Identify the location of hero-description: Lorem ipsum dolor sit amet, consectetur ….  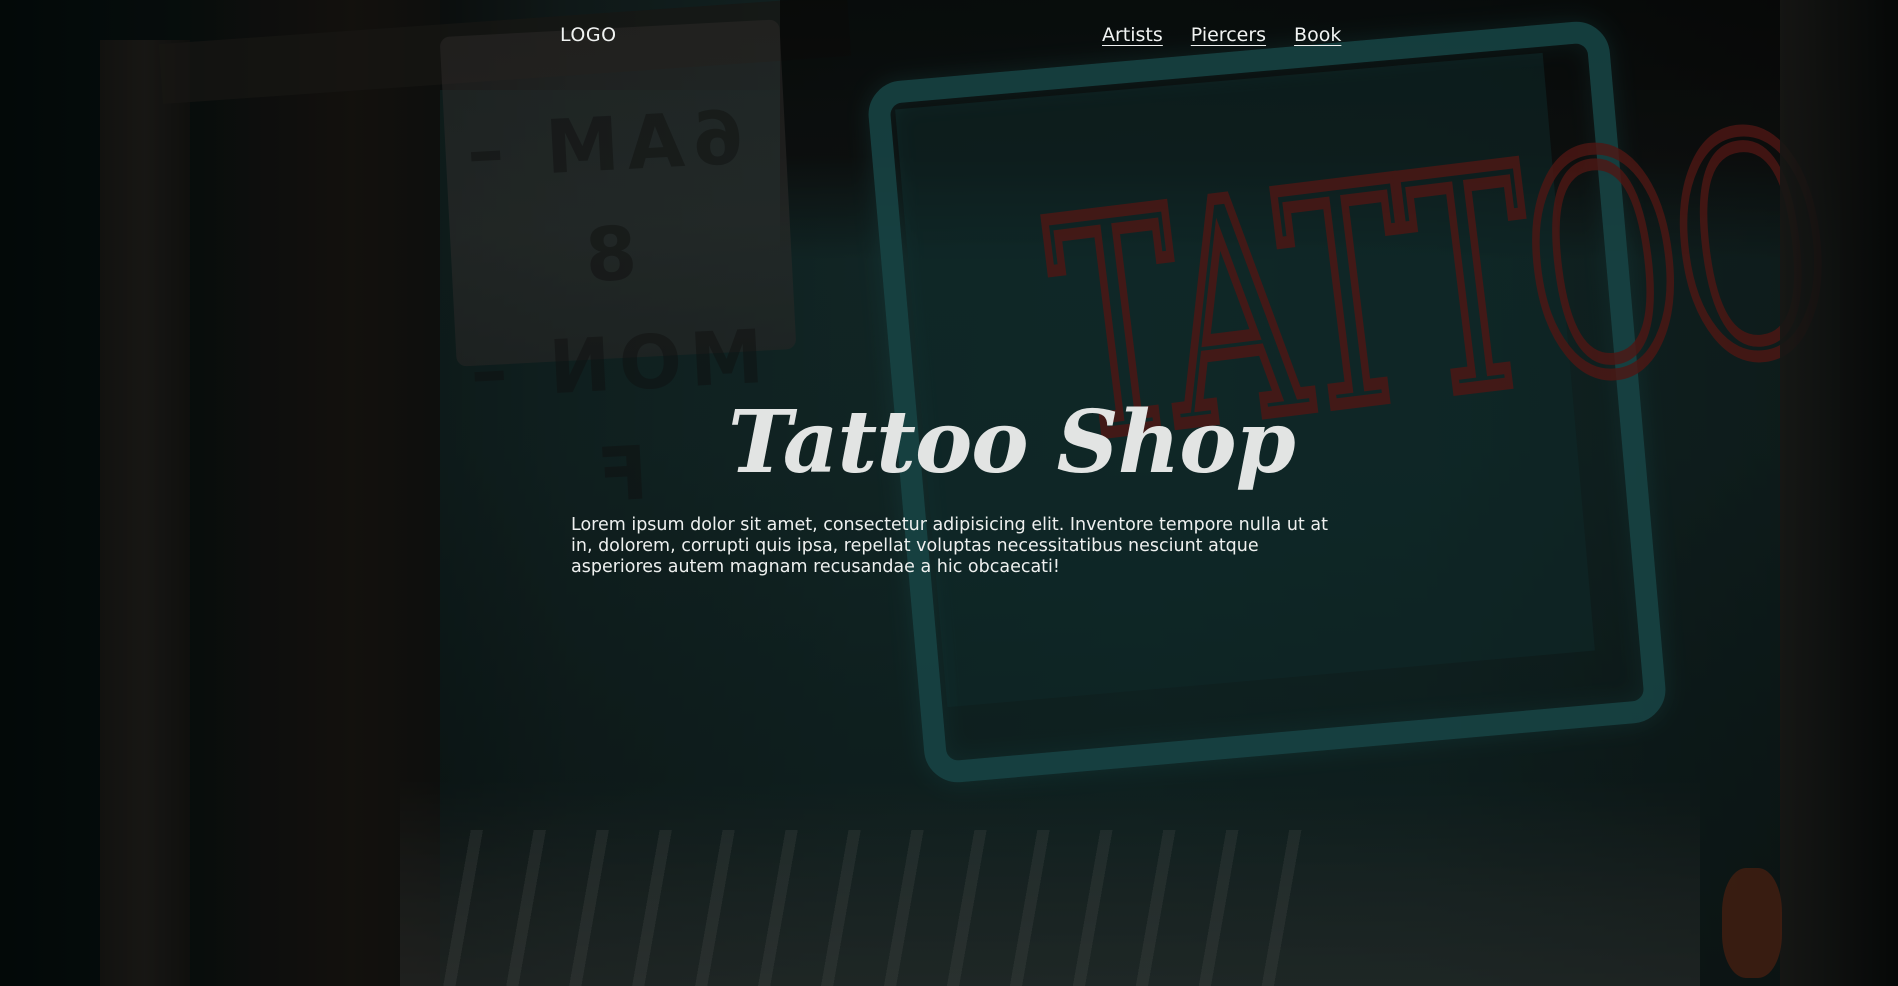
(949, 546).